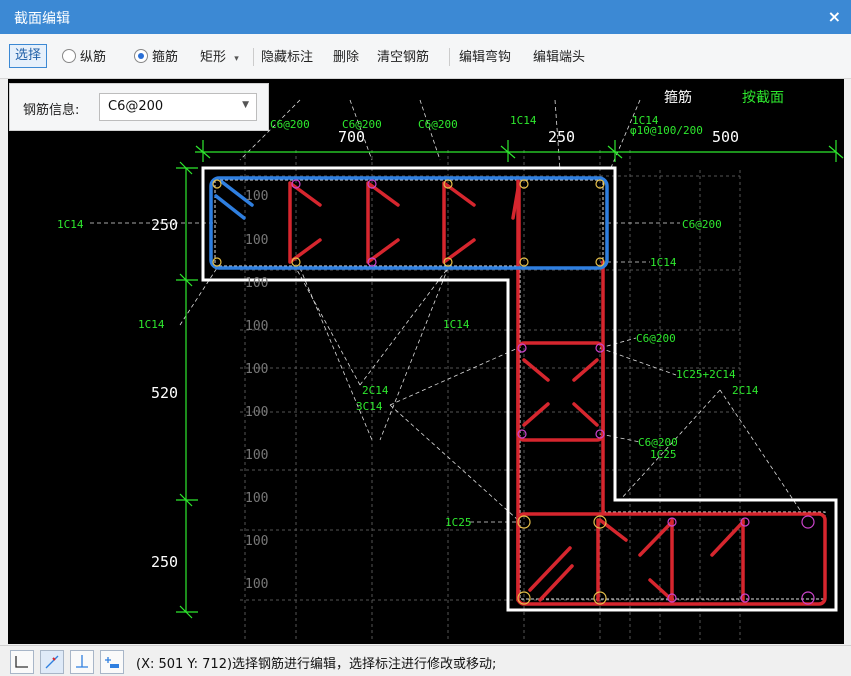 Image resolution: width=851 pixels, height=676 pixels. What do you see at coordinates (51, 110) in the screenshot?
I see `rebar-info-label: 钢筋信息:` at bounding box center [51, 110].